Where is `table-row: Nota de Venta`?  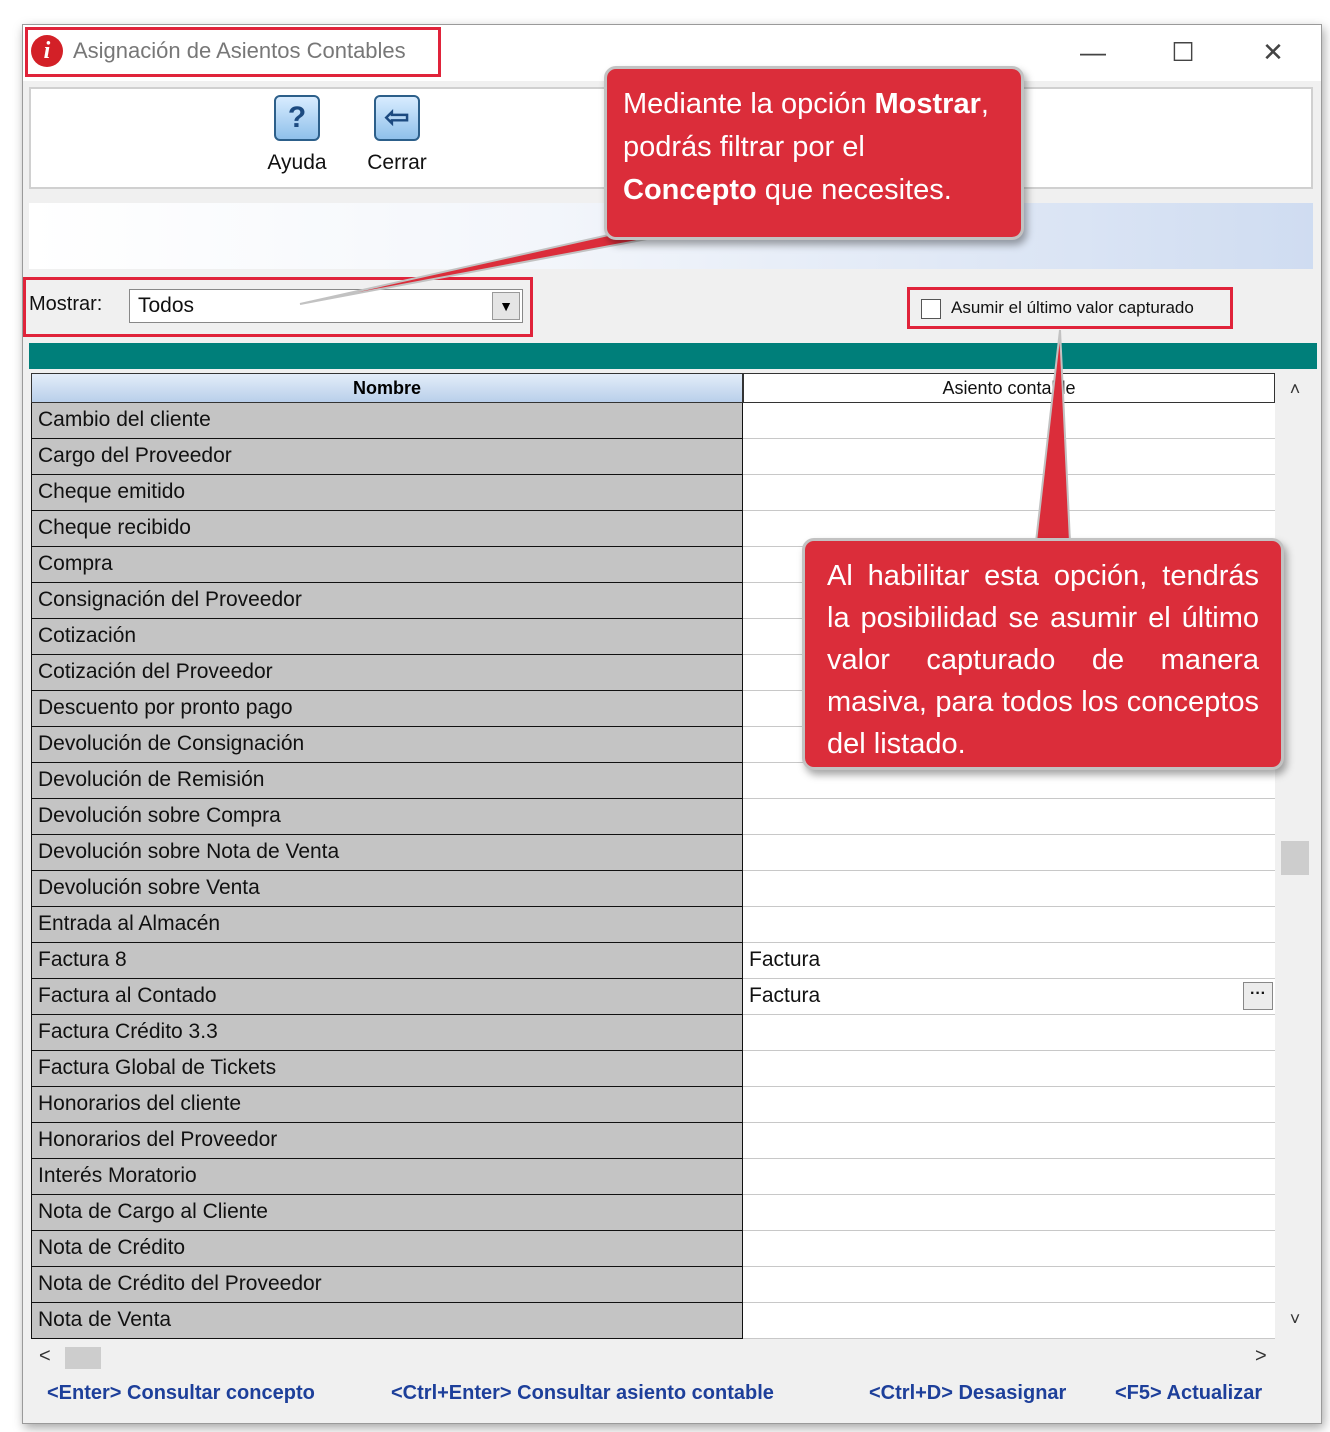 table-row: Nota de Venta is located at coordinates (653, 1321).